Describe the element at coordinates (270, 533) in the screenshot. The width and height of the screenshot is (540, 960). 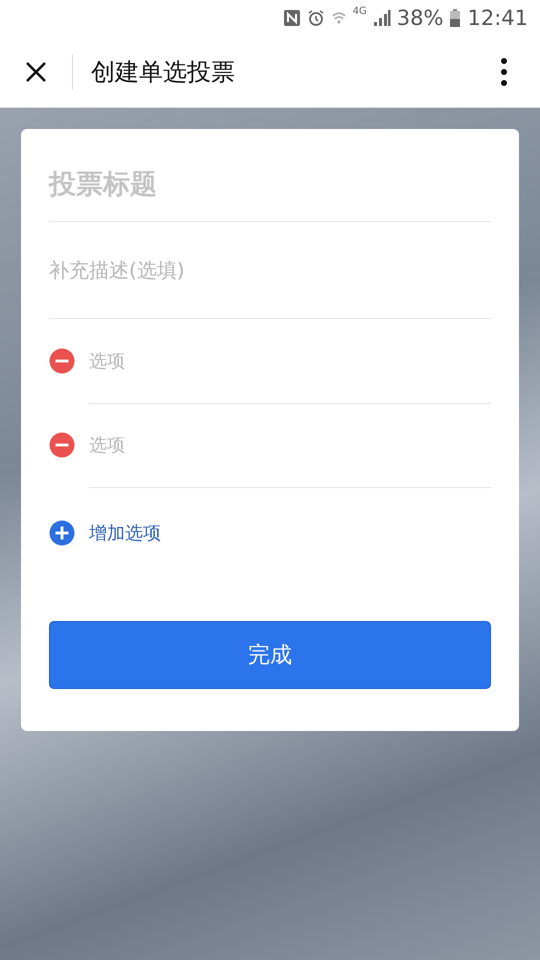
I see `add-option-button: 增加选项` at that location.